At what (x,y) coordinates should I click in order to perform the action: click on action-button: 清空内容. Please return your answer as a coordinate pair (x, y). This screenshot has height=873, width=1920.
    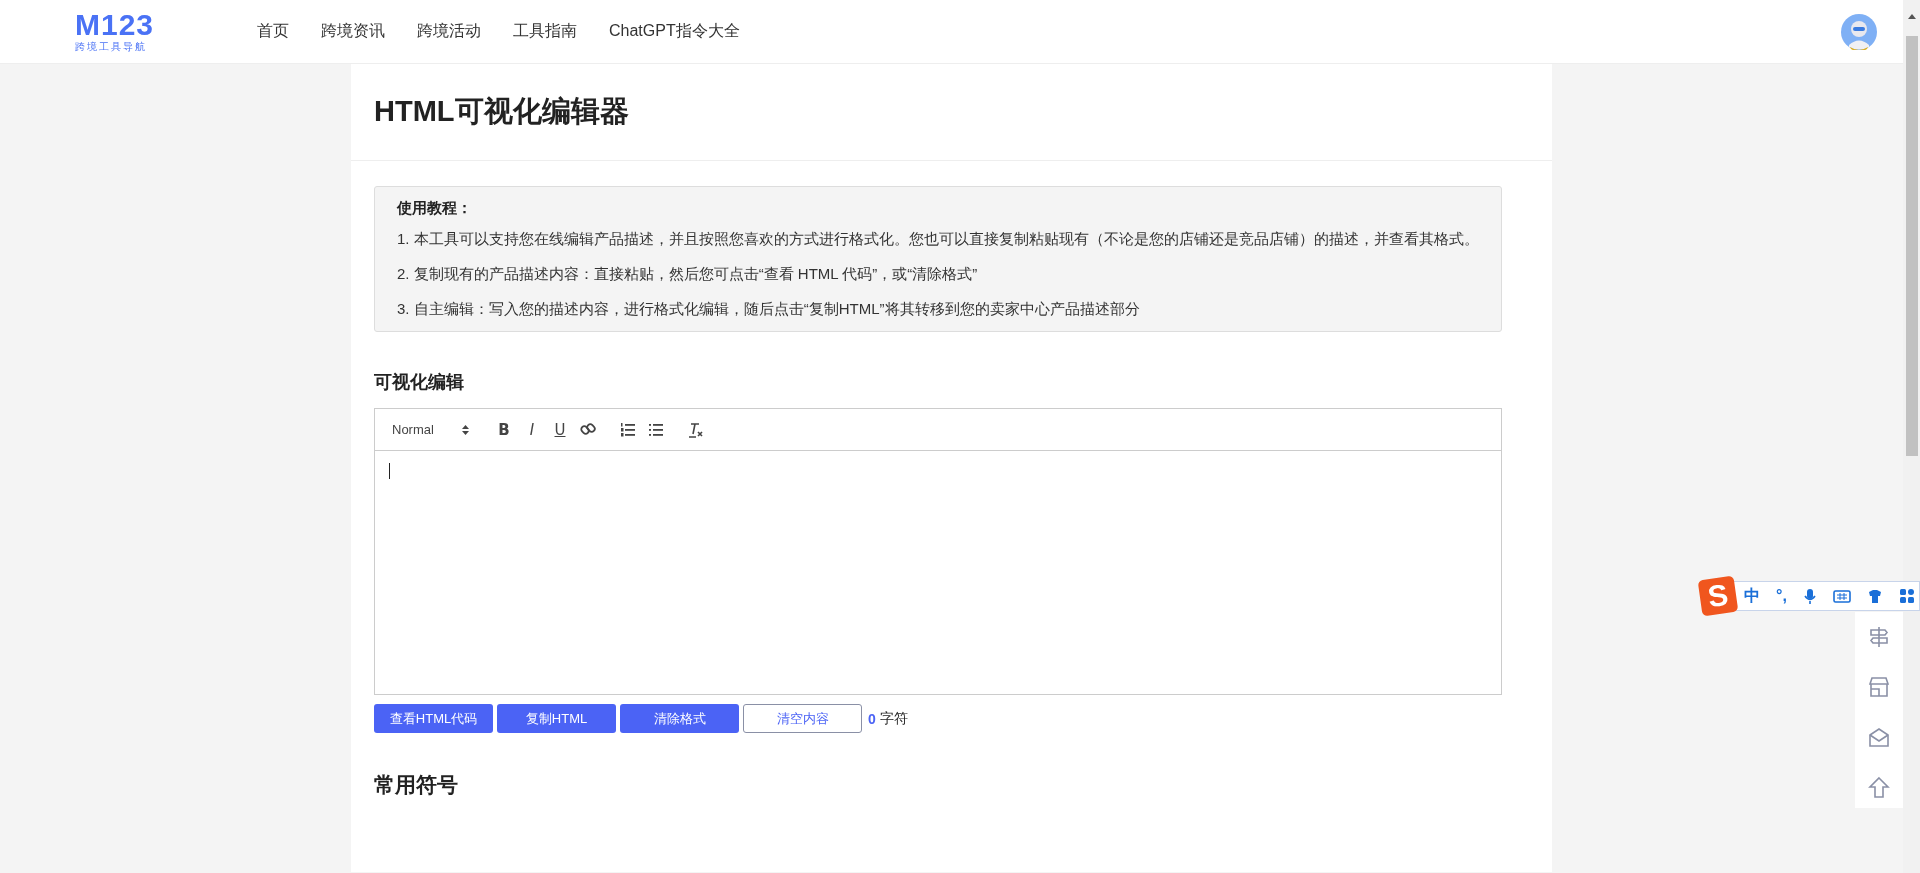
    Looking at the image, I should click on (802, 718).